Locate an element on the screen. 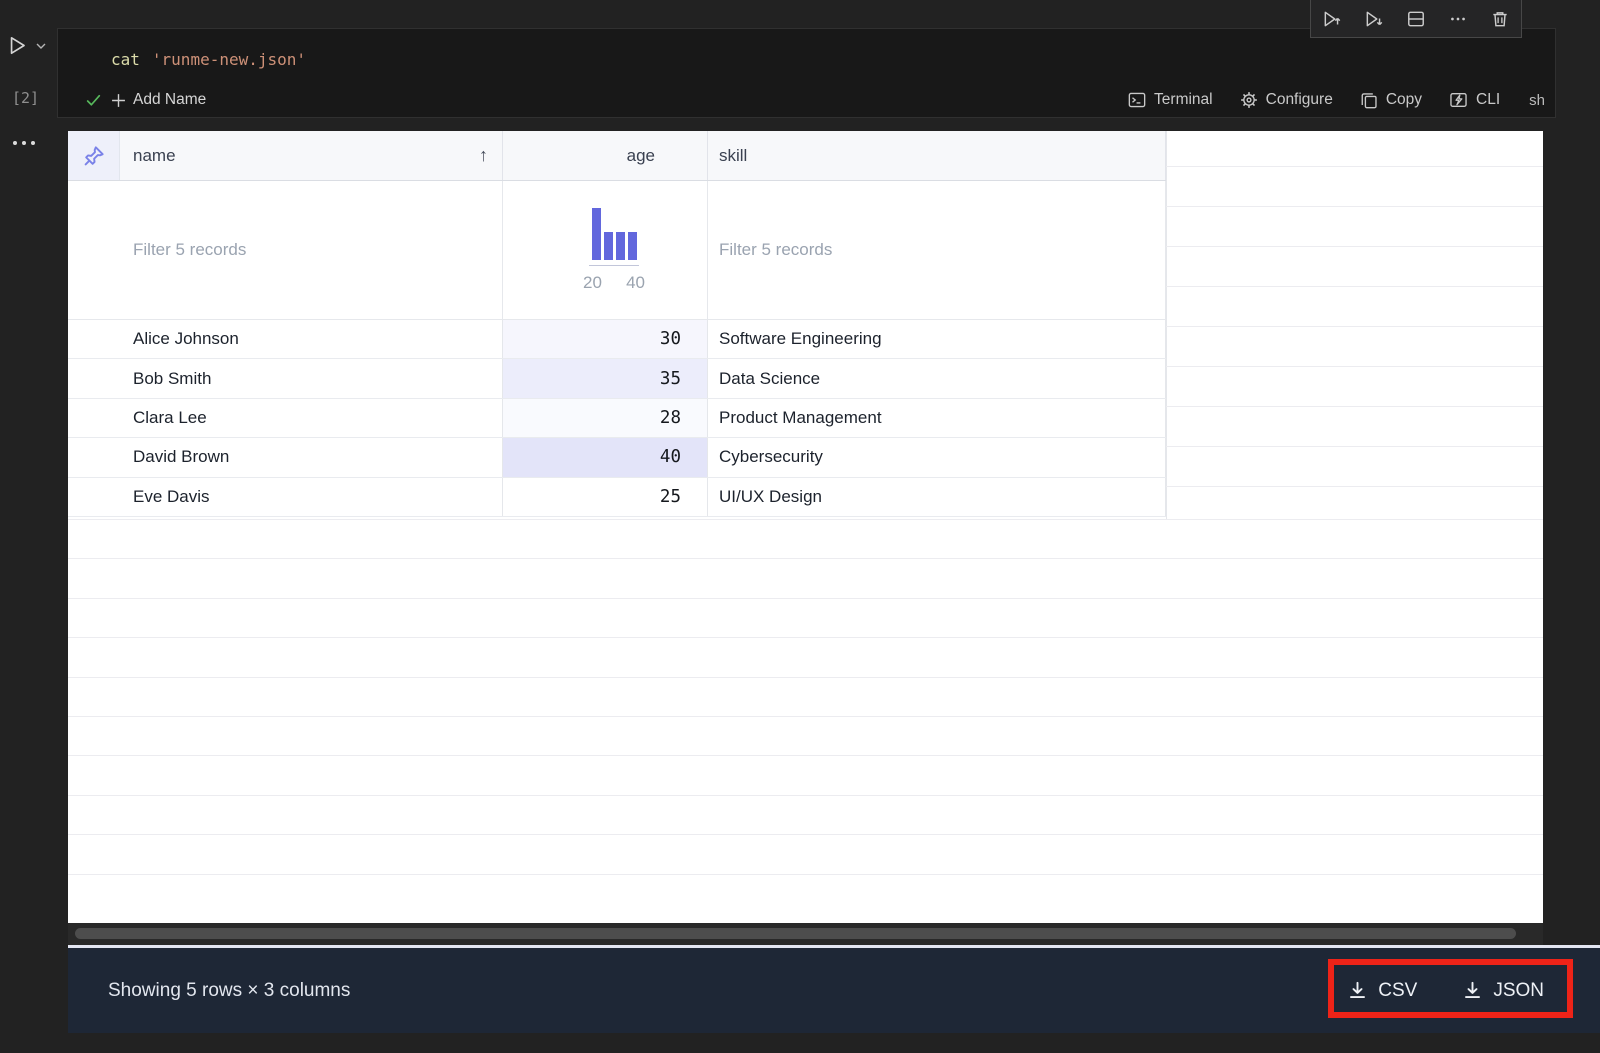 The image size is (1600, 1053). cell-name: Clara Lee is located at coordinates (285, 418).